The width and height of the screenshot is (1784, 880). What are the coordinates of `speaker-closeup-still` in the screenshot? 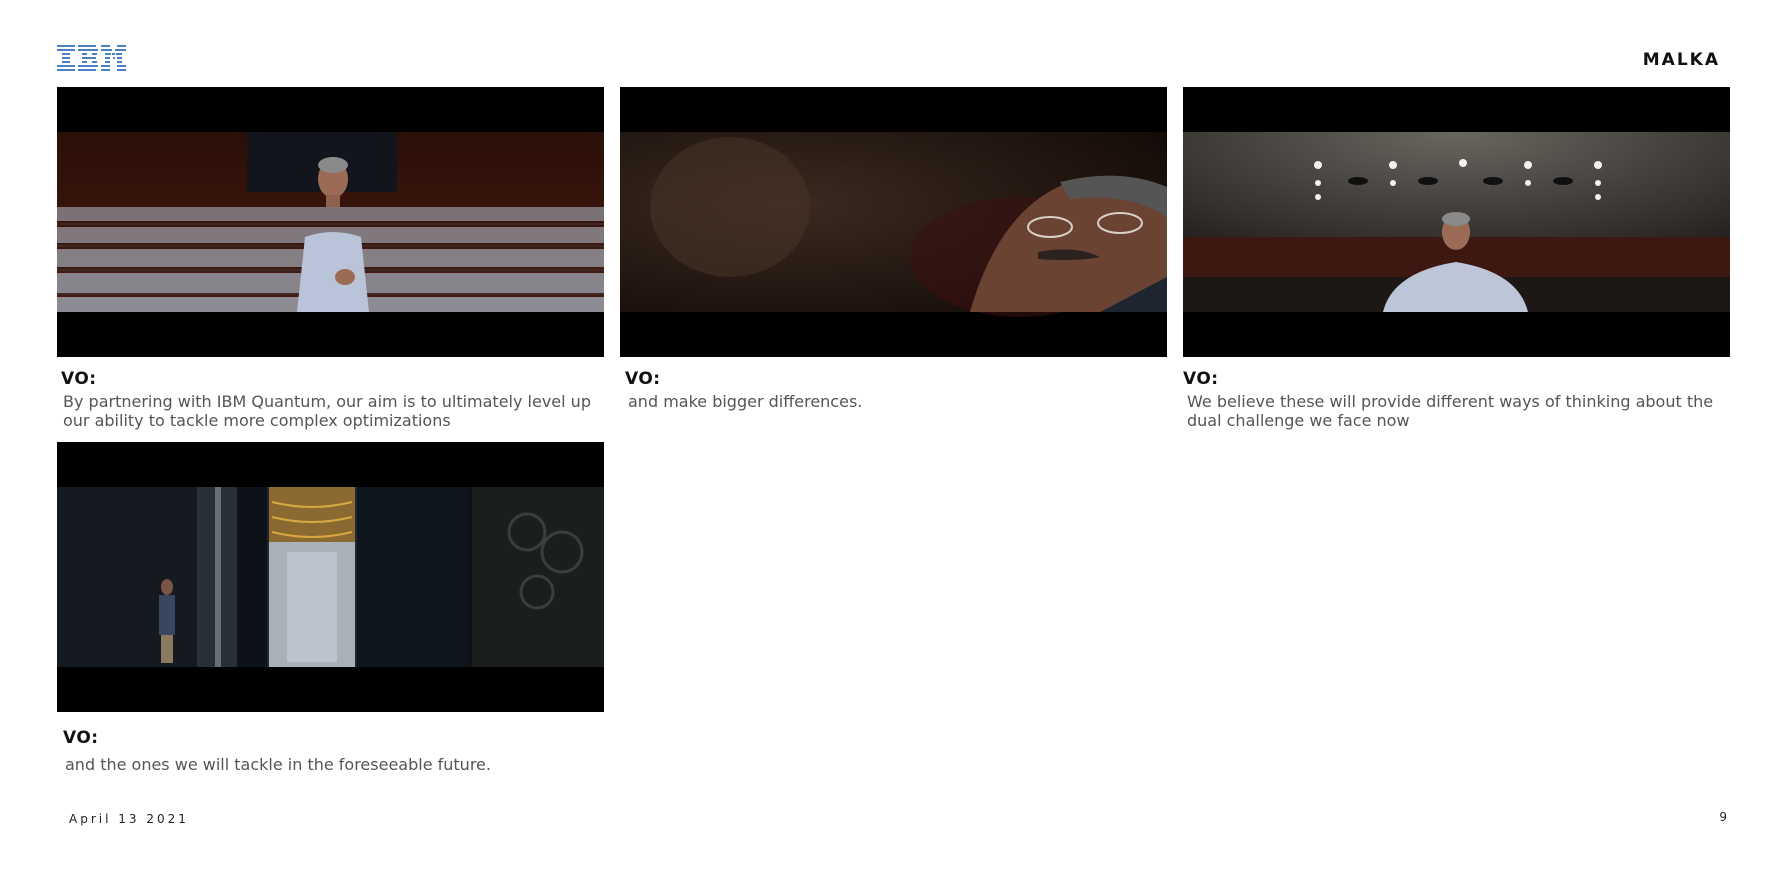 It's located at (893, 224).